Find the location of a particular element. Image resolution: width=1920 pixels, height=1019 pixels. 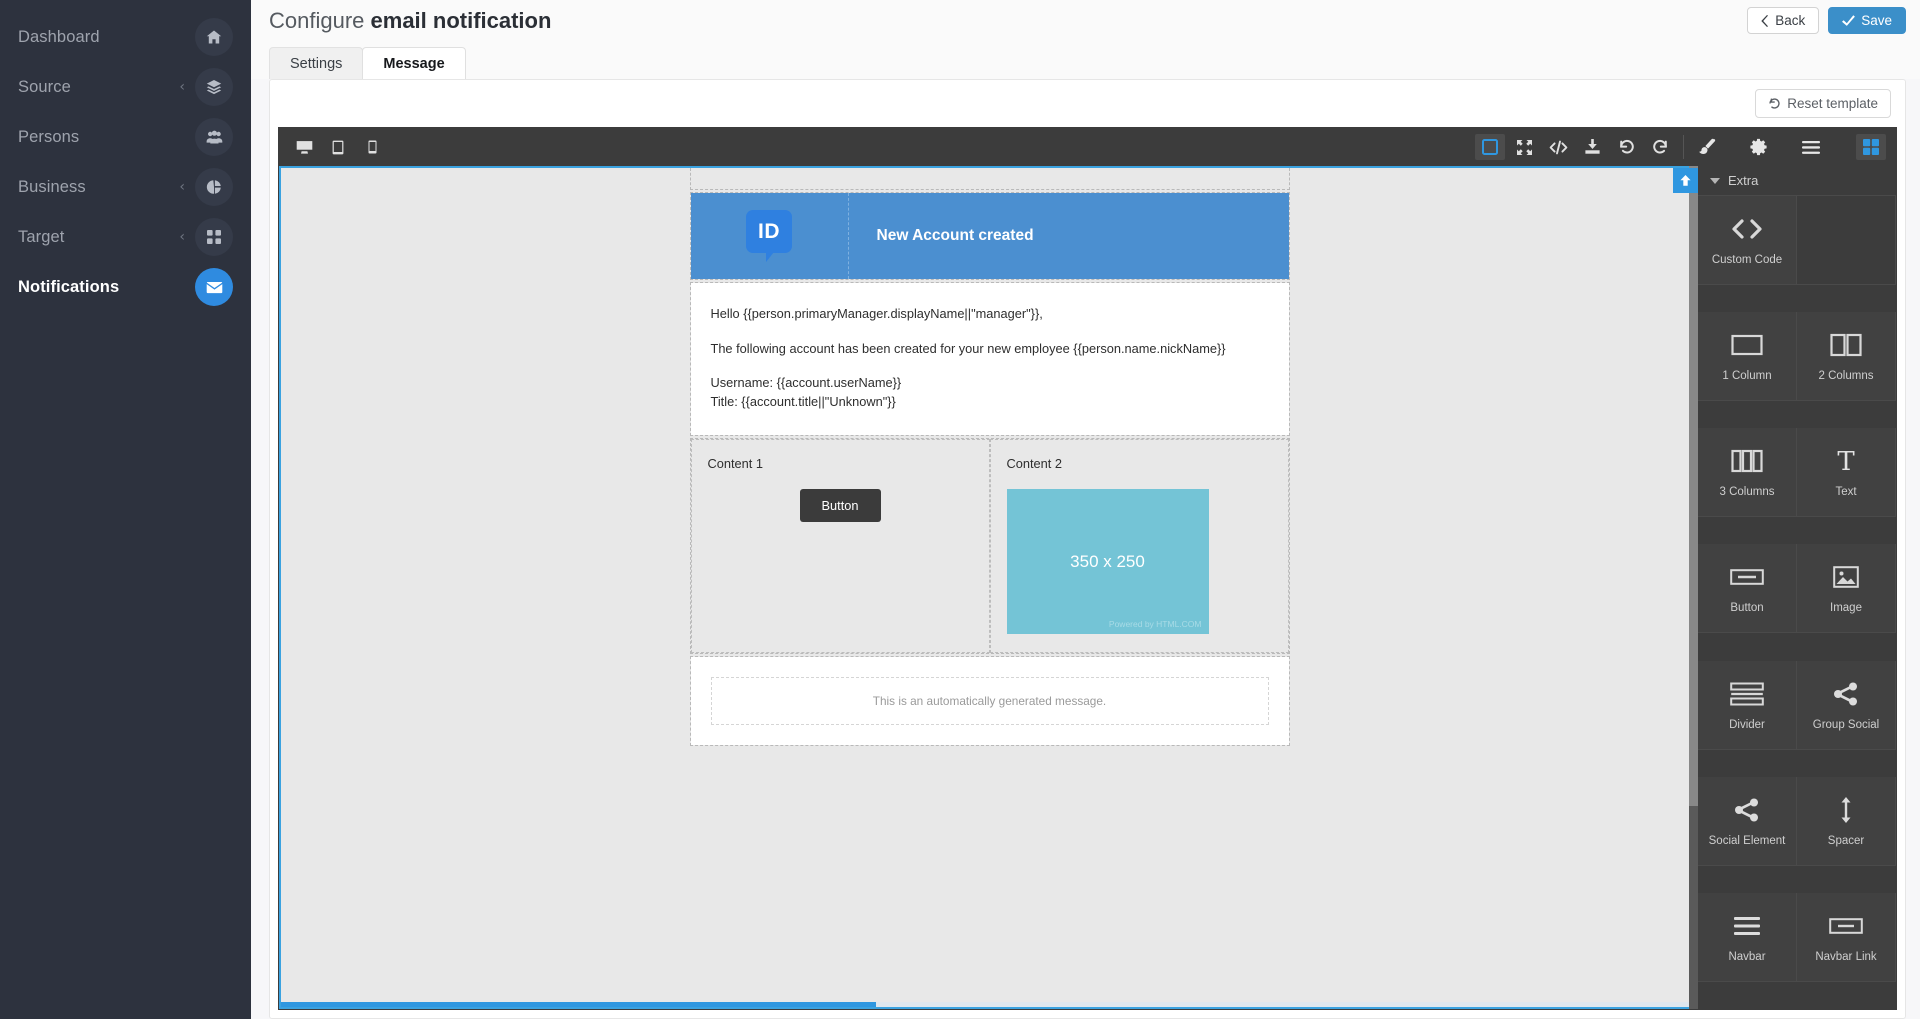

block-2-columns: 2 Columns is located at coordinates (1846, 357).